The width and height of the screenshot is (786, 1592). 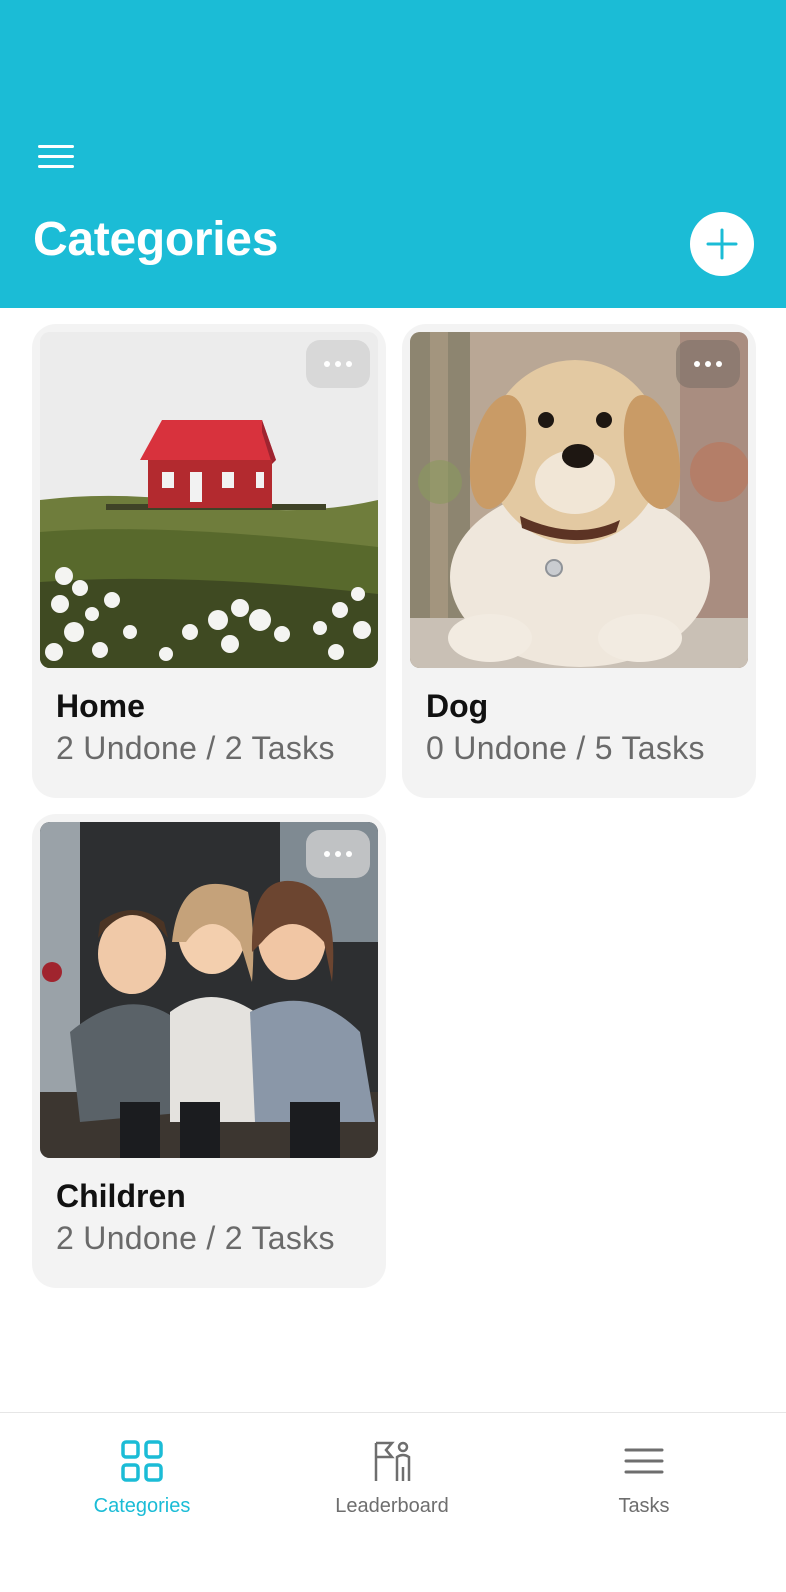 What do you see at coordinates (56, 146) in the screenshot?
I see `hamburger-menu-icon` at bounding box center [56, 146].